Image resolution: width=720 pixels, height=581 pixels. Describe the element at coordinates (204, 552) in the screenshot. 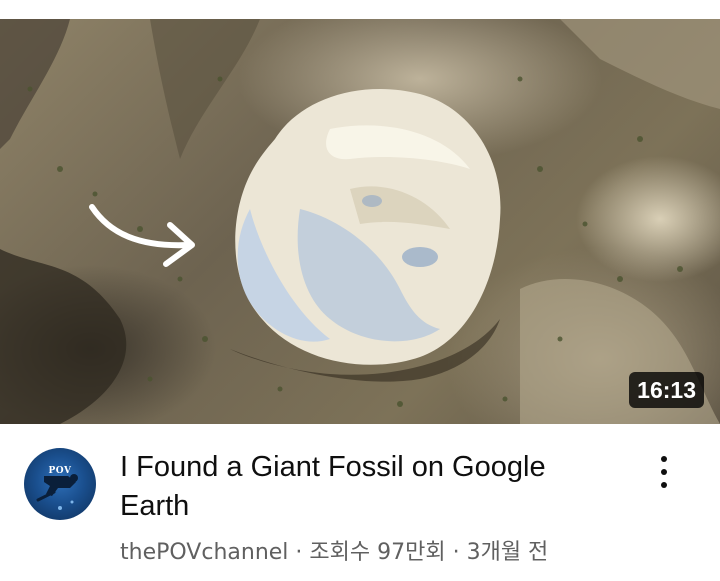

I see `channel-name: thePOVchannel` at that location.